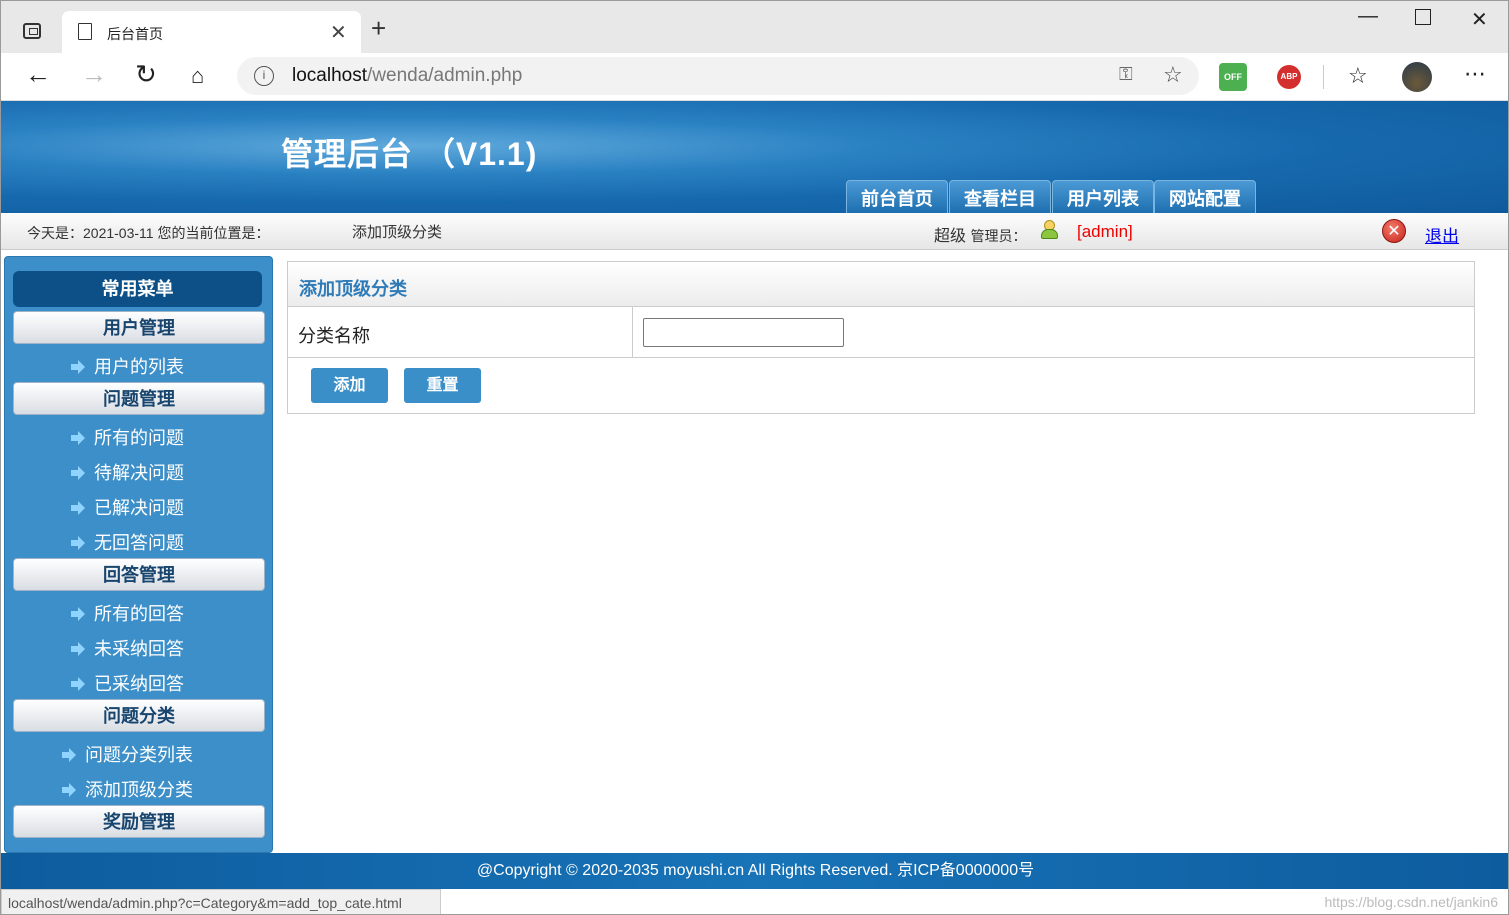  What do you see at coordinates (1411, 902) in the screenshot?
I see `watermark: https://blog.csdn.net/jankin6` at bounding box center [1411, 902].